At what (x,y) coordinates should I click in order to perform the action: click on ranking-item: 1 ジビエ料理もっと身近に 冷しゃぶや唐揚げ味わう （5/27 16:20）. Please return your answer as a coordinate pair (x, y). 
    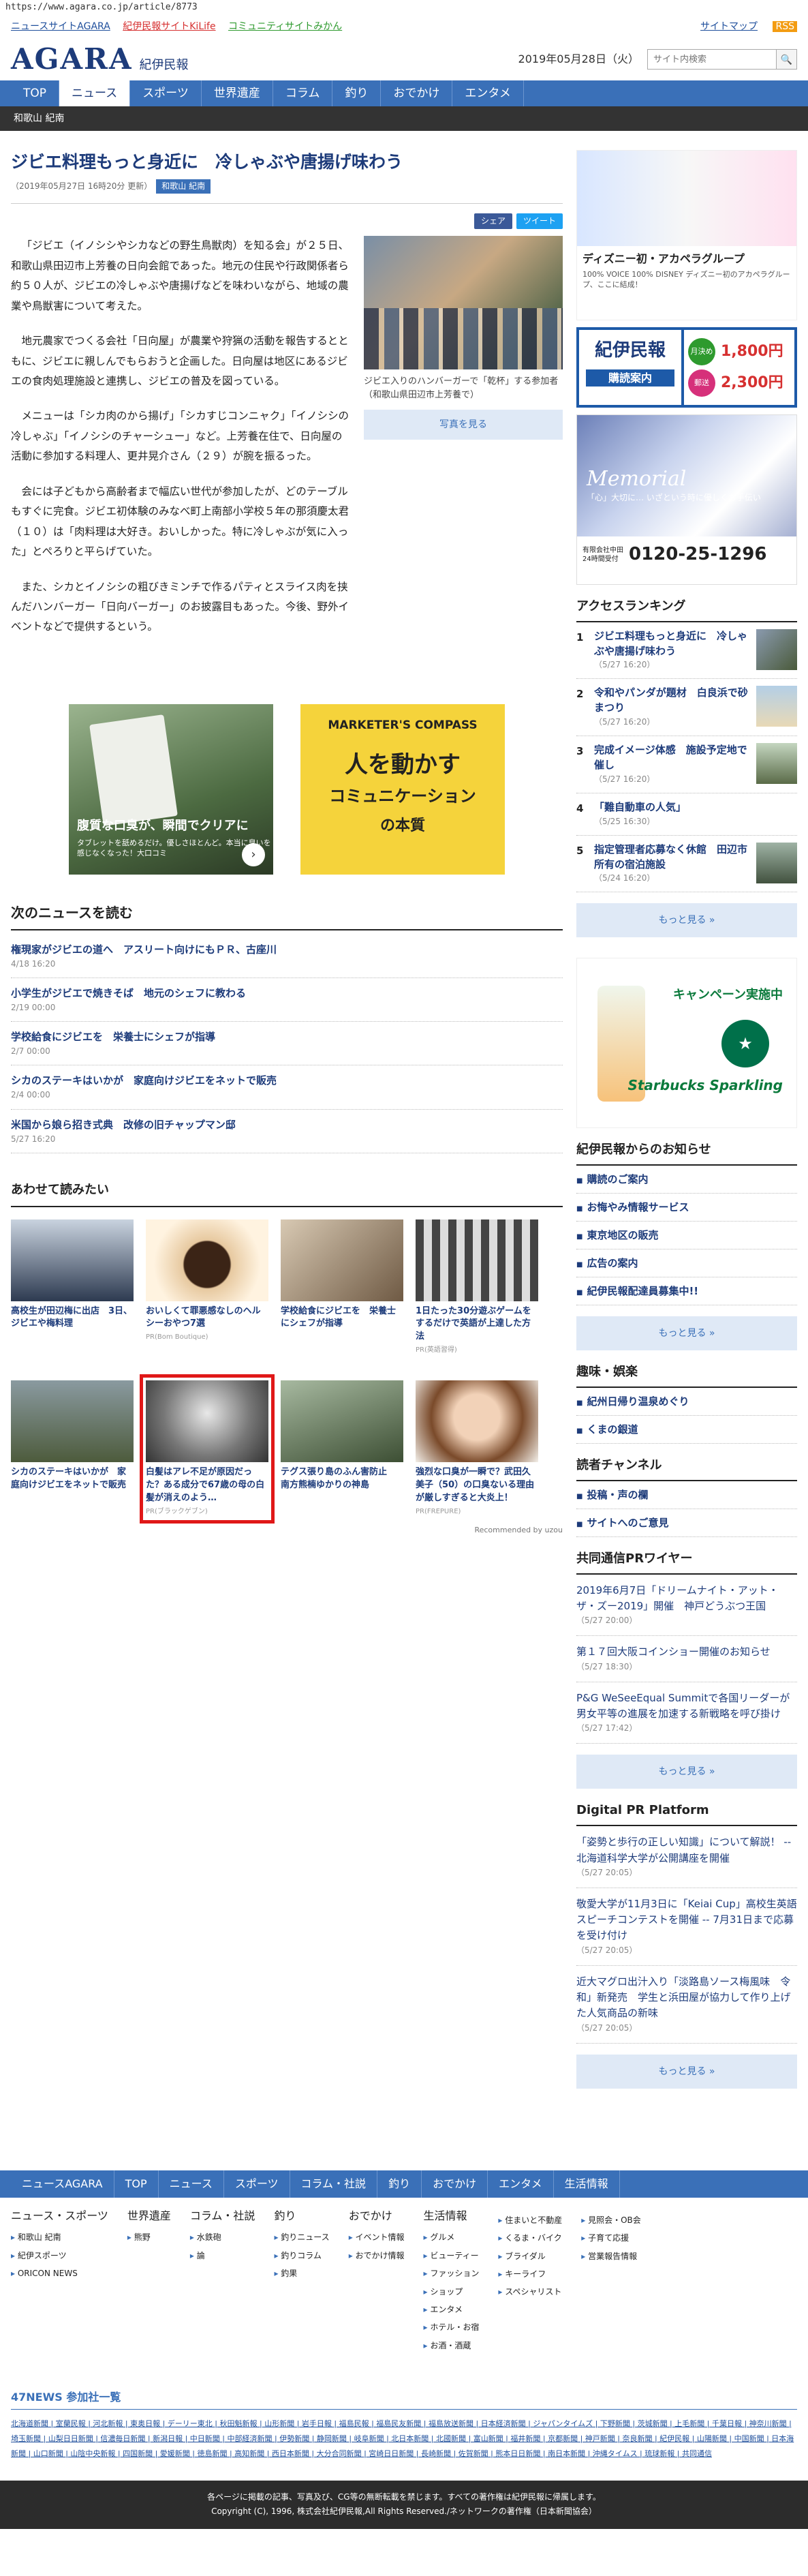
    Looking at the image, I should click on (686, 651).